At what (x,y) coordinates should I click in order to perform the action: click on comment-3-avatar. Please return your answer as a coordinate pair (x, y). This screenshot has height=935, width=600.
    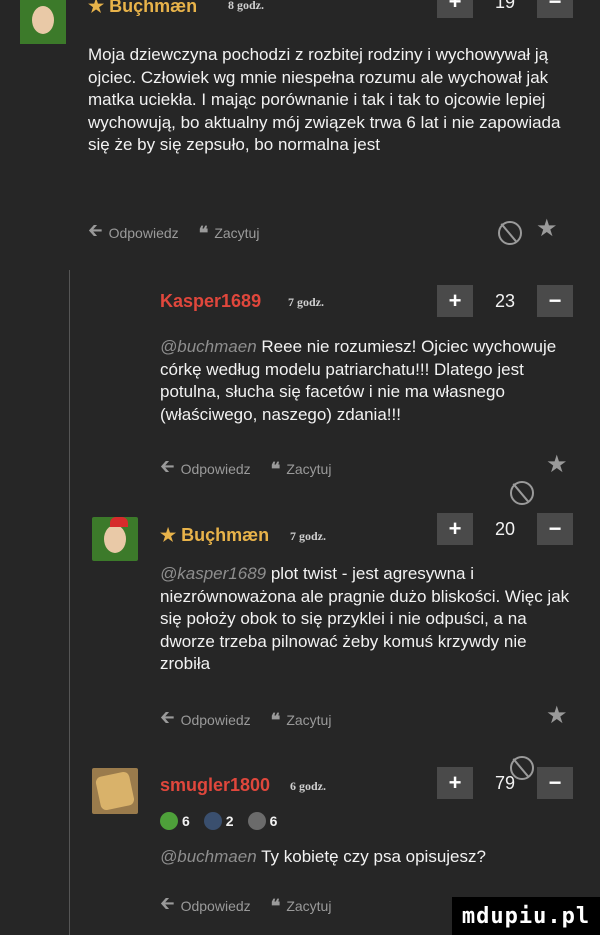
    Looking at the image, I should click on (115, 791).